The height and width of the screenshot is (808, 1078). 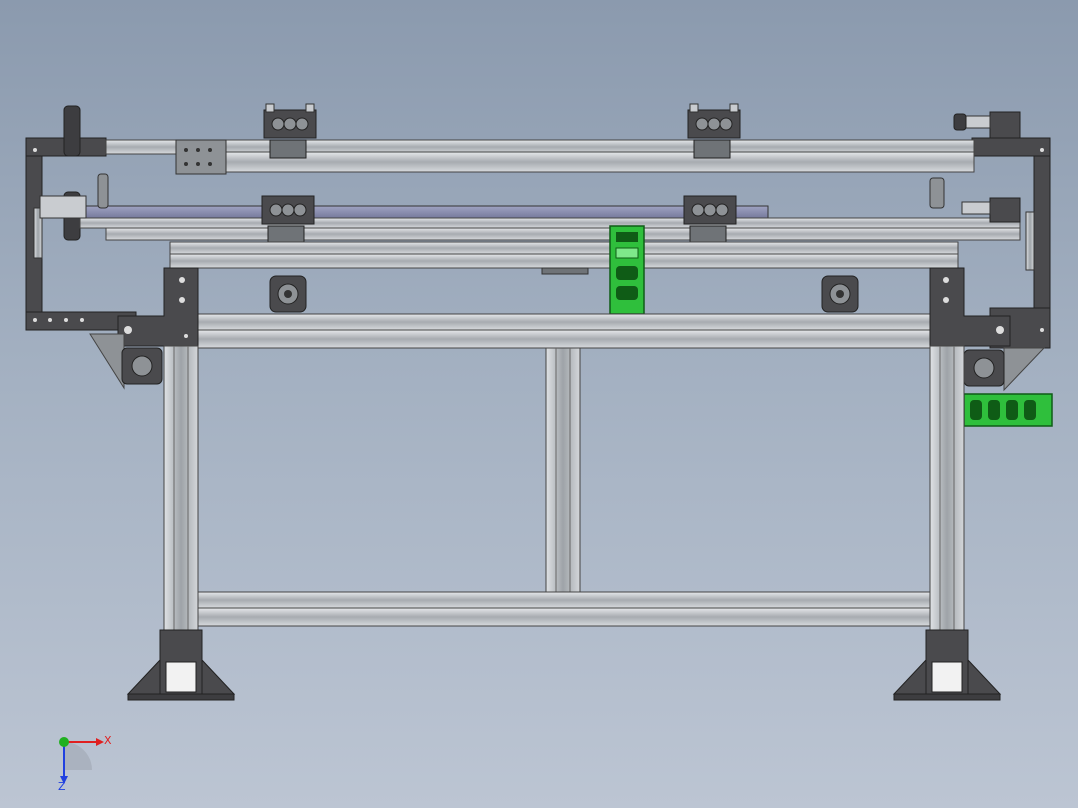 What do you see at coordinates (540, 157) in the screenshot?
I see `upper-linear-rail` at bounding box center [540, 157].